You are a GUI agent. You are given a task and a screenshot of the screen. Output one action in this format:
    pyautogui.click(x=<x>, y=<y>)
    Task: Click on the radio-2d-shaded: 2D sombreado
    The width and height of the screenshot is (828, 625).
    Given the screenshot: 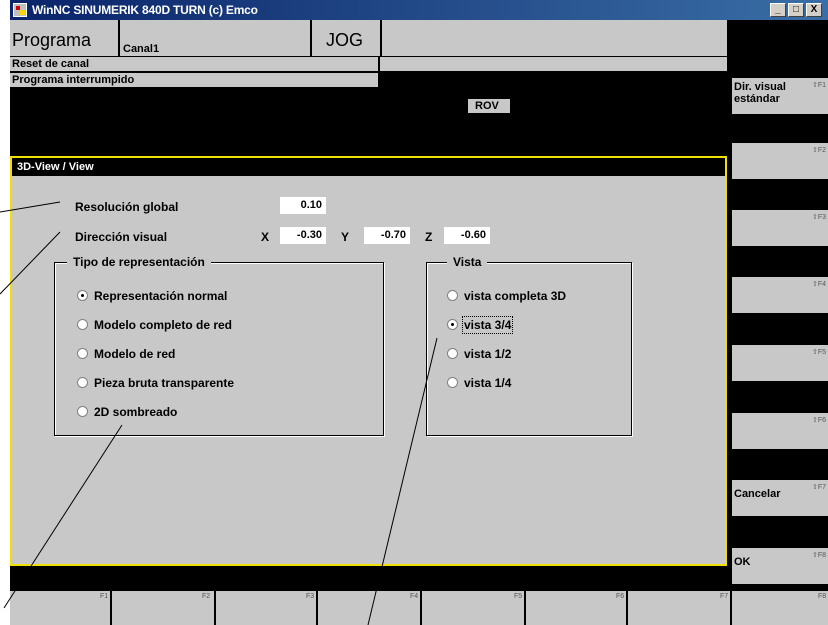 What is the action you would take?
    pyautogui.click(x=127, y=412)
    